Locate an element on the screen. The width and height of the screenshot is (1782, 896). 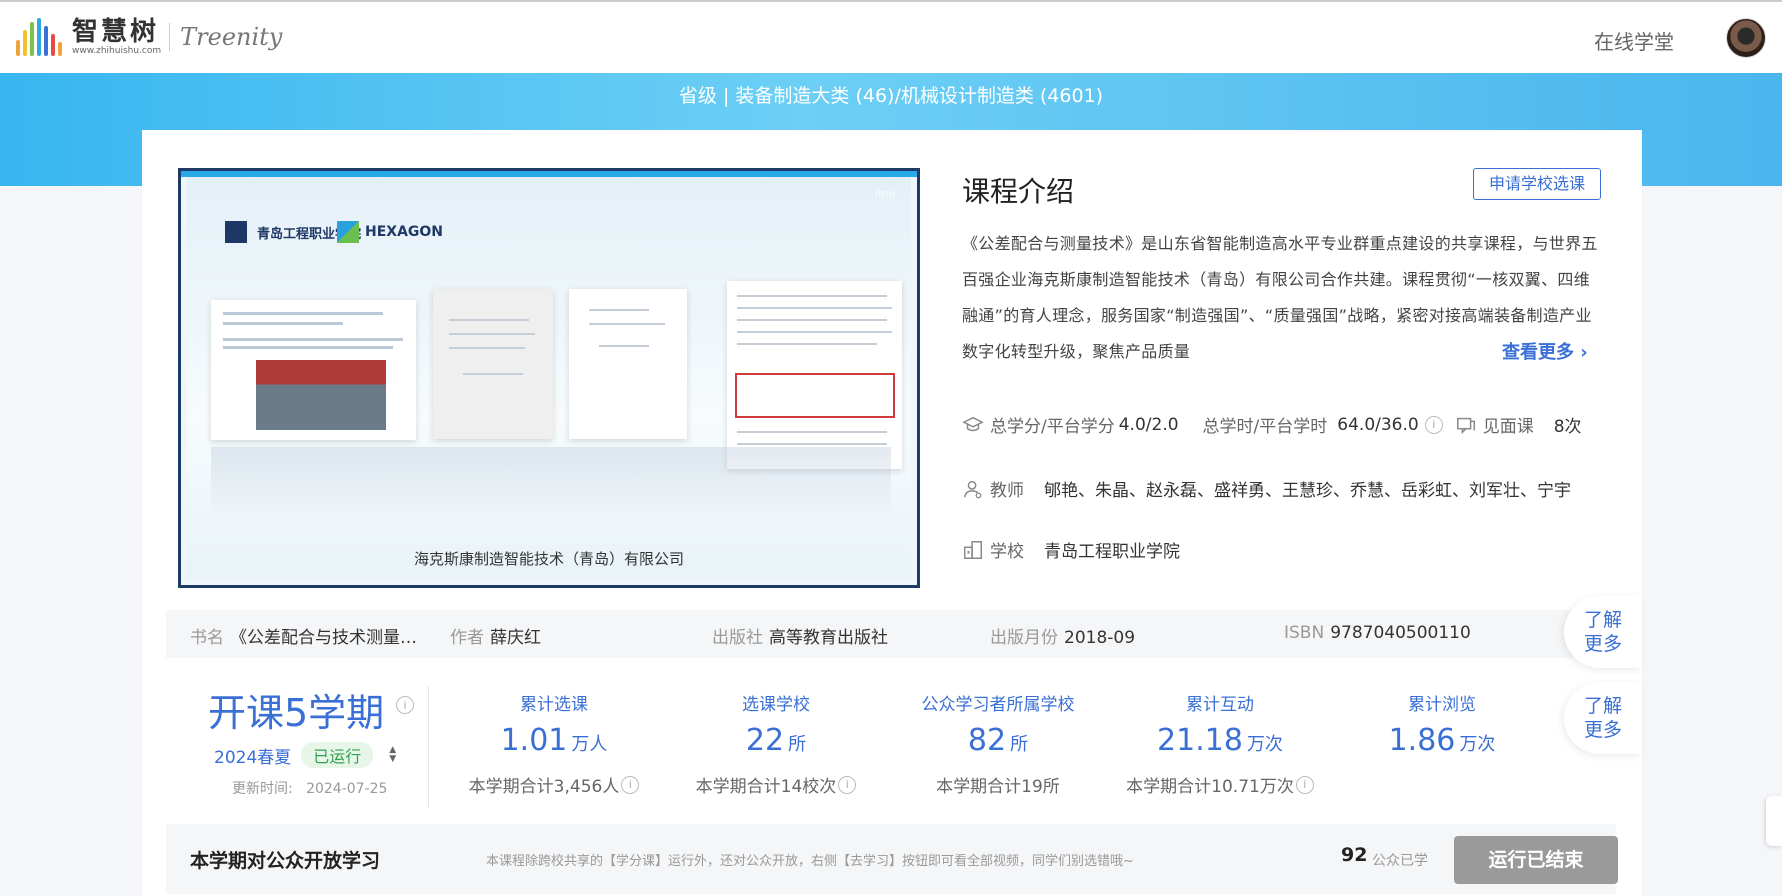
site-logo: 智慧树 www.zhihuishu.com Treenity is located at coordinates (149, 37).